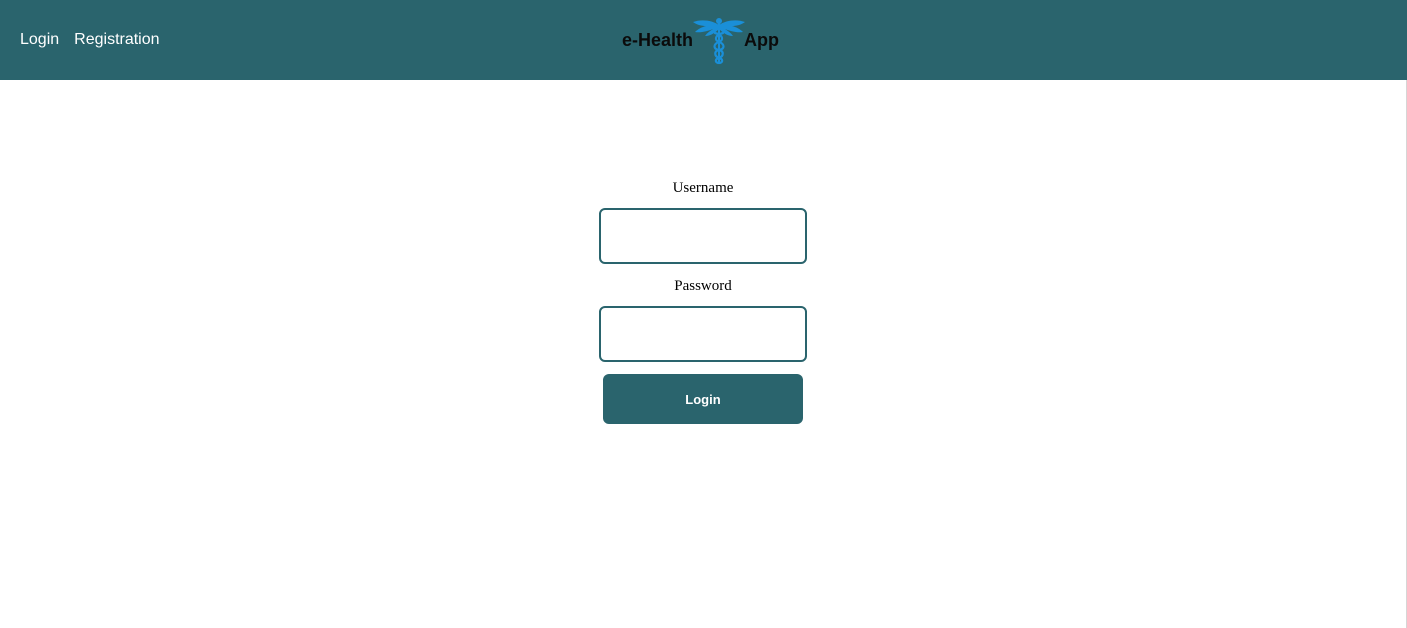  What do you see at coordinates (703, 236) in the screenshot?
I see `username-input` at bounding box center [703, 236].